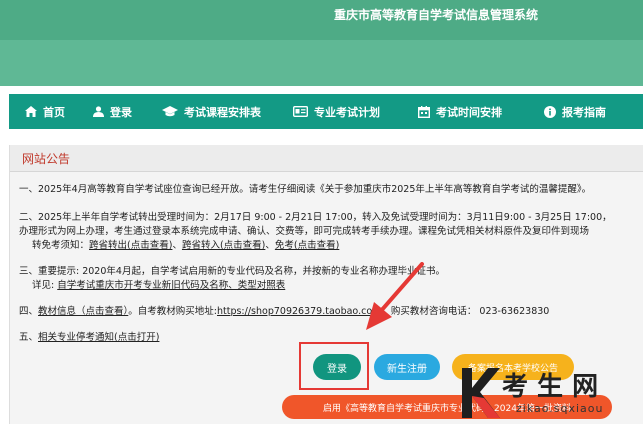  Describe the element at coordinates (83, 311) in the screenshot. I see `link-textbook-info: 教材信息（点击查看）` at that location.